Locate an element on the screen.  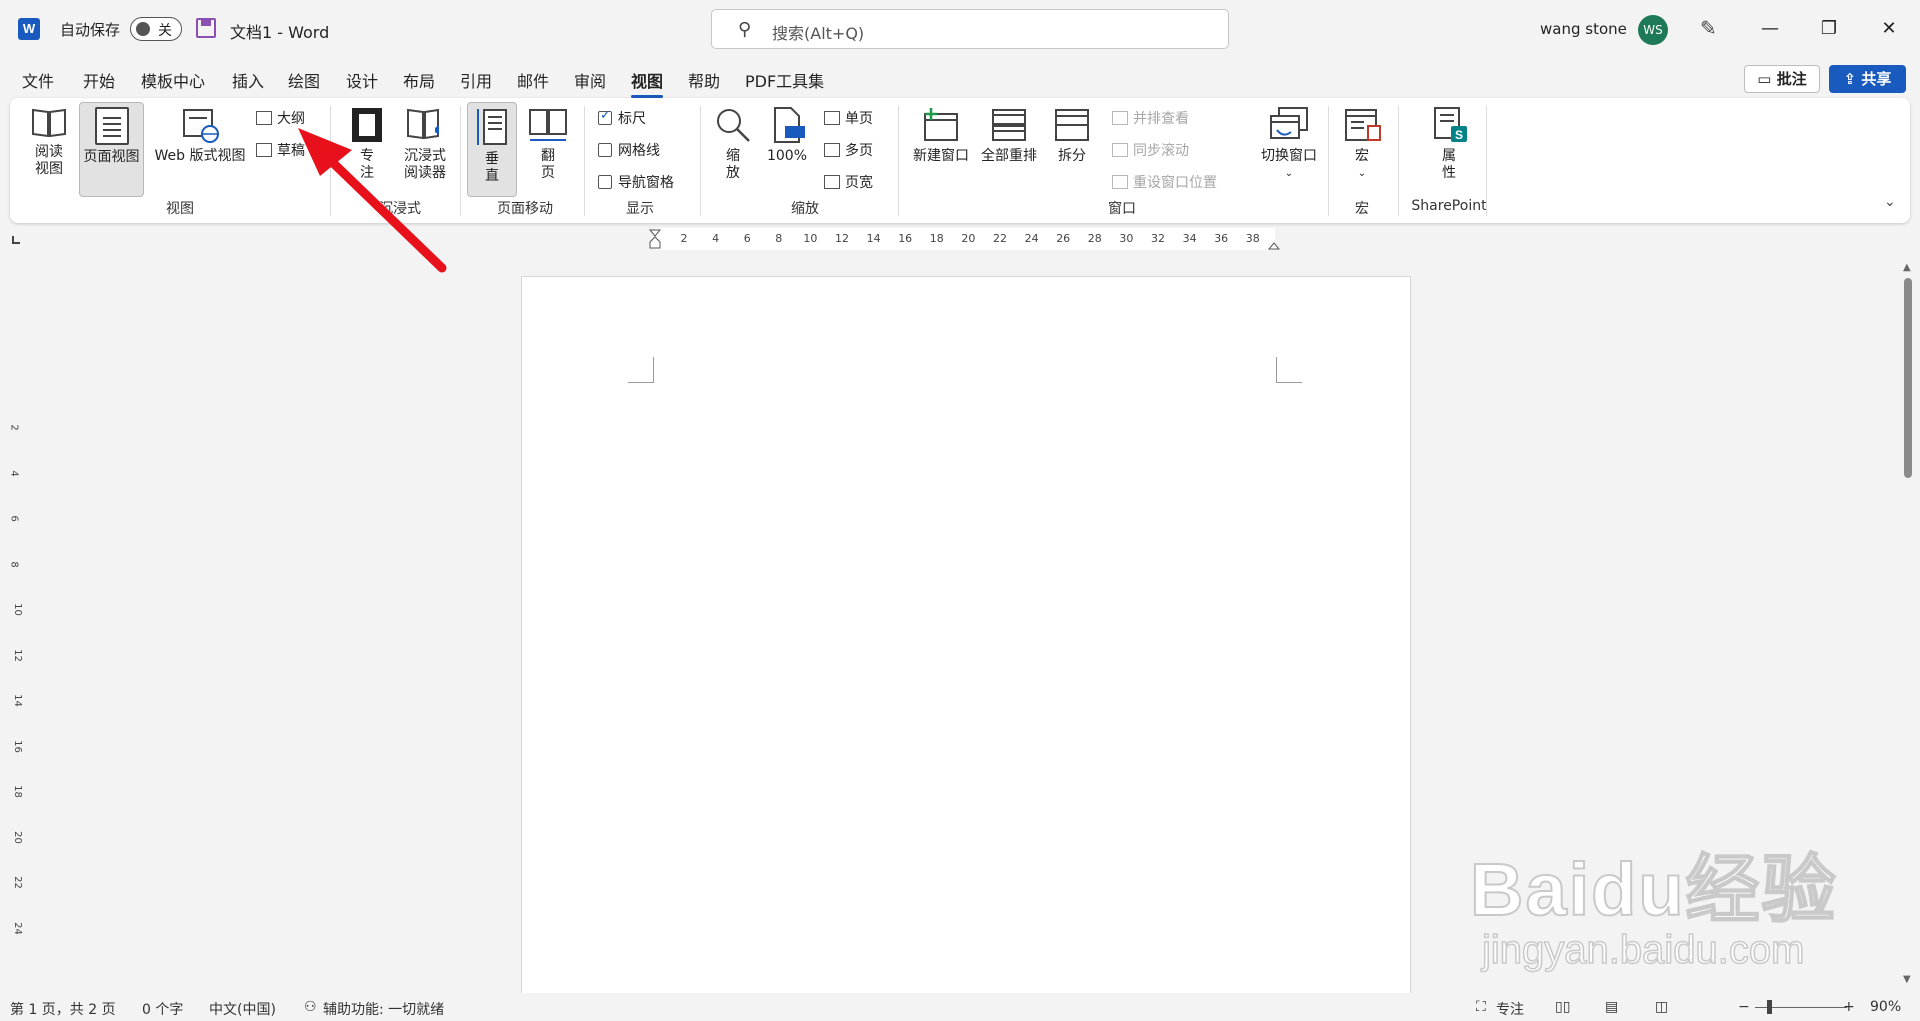
multiple-pages-label: 多页 is located at coordinates (859, 151).